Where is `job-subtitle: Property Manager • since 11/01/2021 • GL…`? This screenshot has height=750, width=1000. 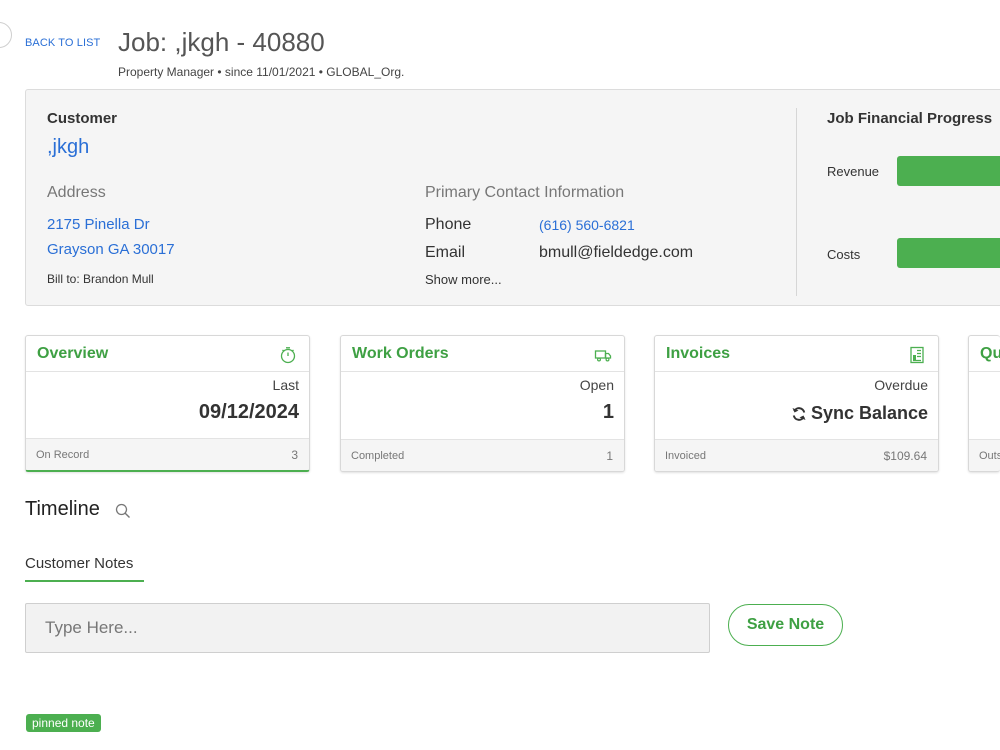 job-subtitle: Property Manager • since 11/01/2021 • GL… is located at coordinates (261, 72).